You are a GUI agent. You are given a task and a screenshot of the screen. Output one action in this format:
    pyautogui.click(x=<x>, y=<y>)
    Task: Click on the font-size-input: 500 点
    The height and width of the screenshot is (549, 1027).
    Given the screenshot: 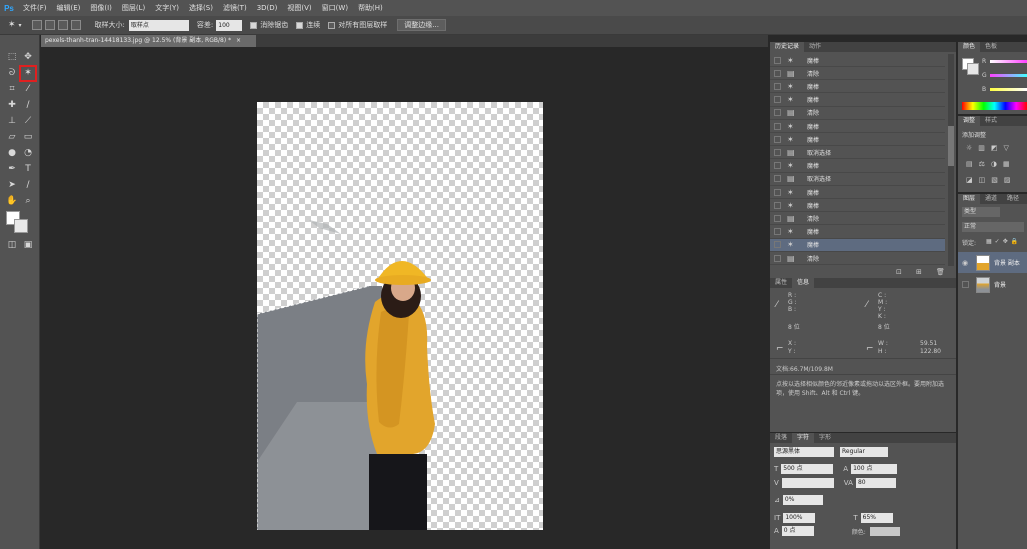 What is the action you would take?
    pyautogui.click(x=807, y=469)
    